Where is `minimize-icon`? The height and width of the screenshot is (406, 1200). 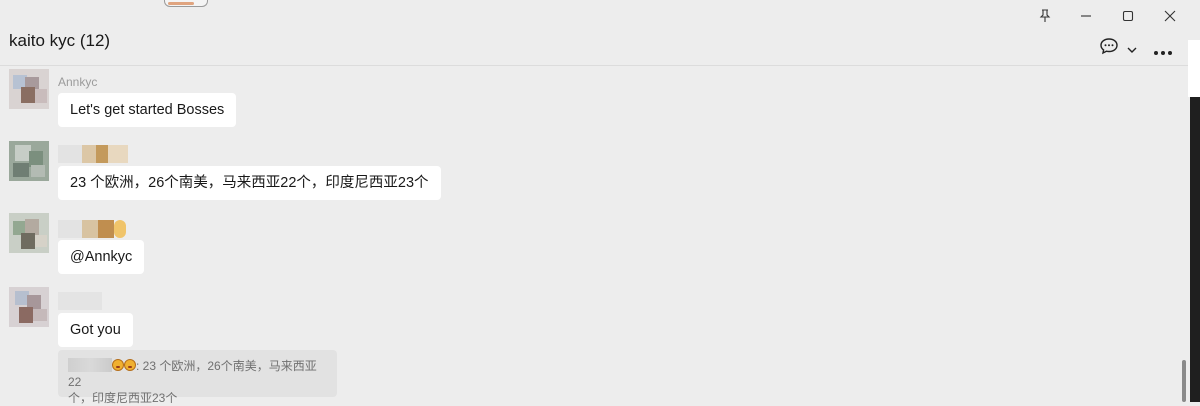 minimize-icon is located at coordinates (1086, 16).